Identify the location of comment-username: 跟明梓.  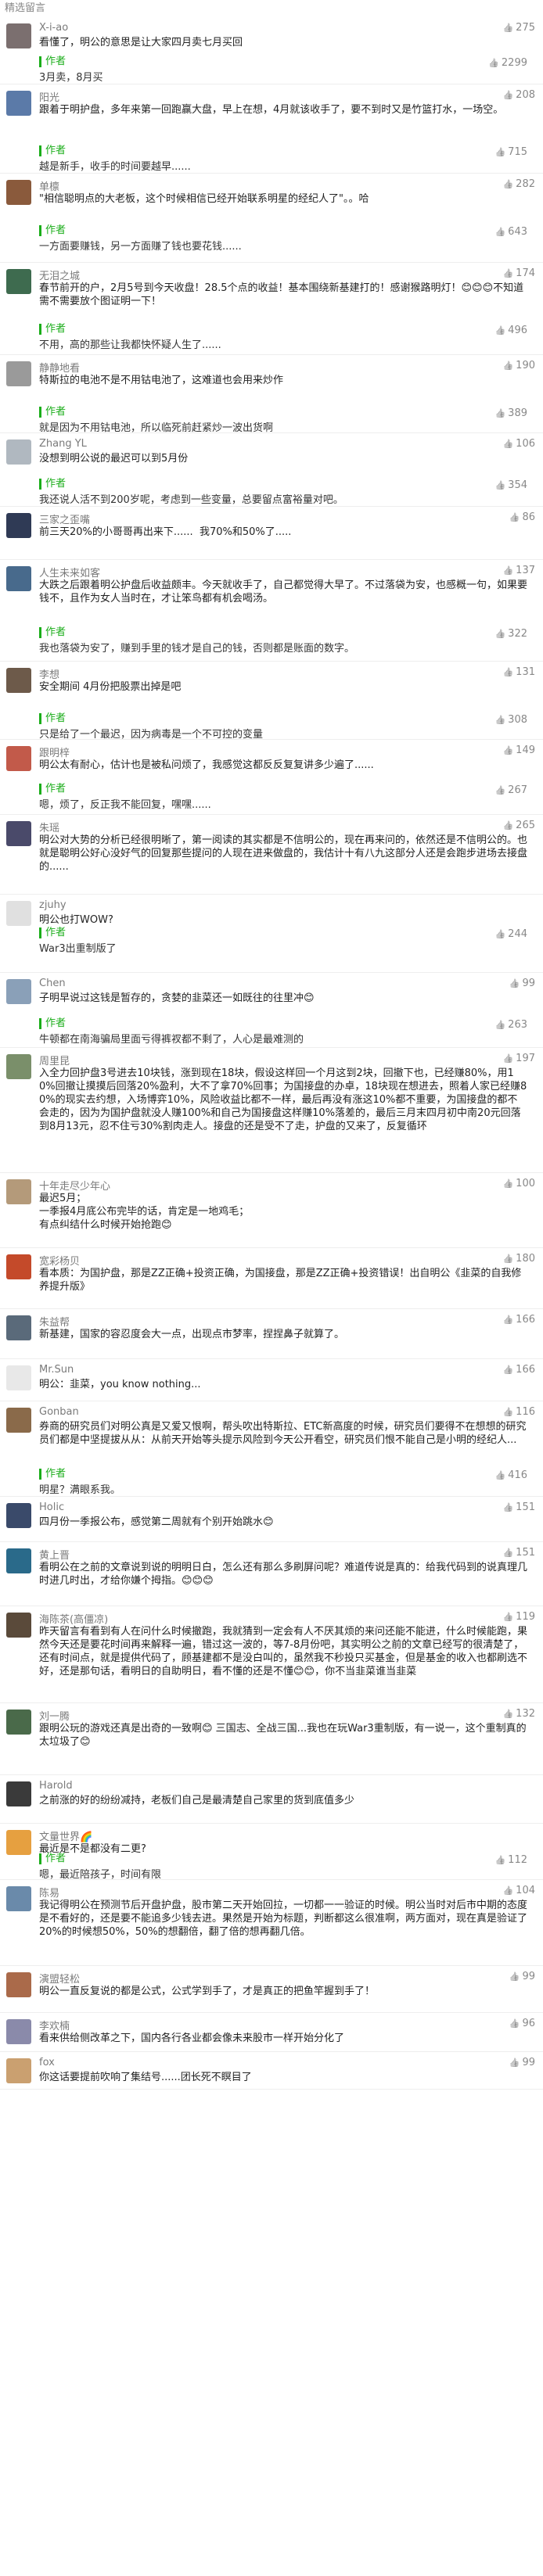
(54, 753).